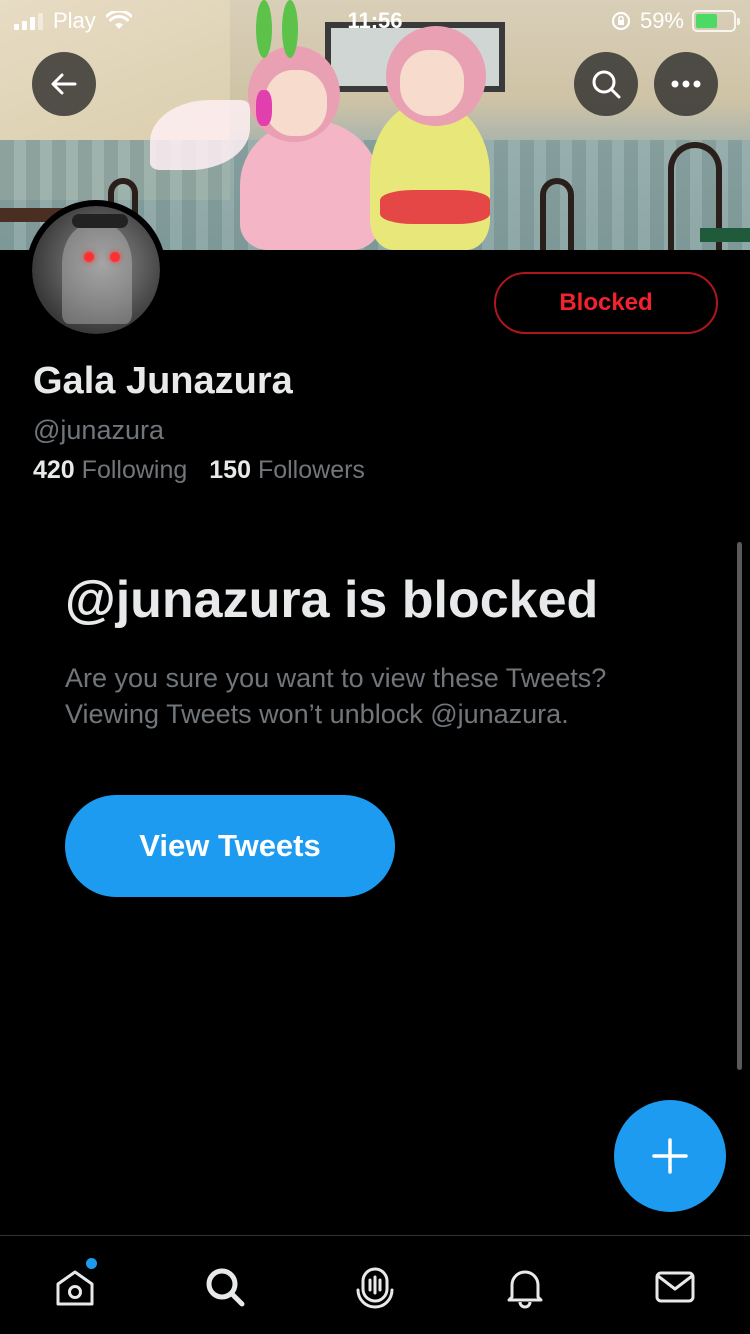 This screenshot has width=750, height=1334. Describe the element at coordinates (230, 846) in the screenshot. I see `view-tweets-button: View Tweets` at that location.